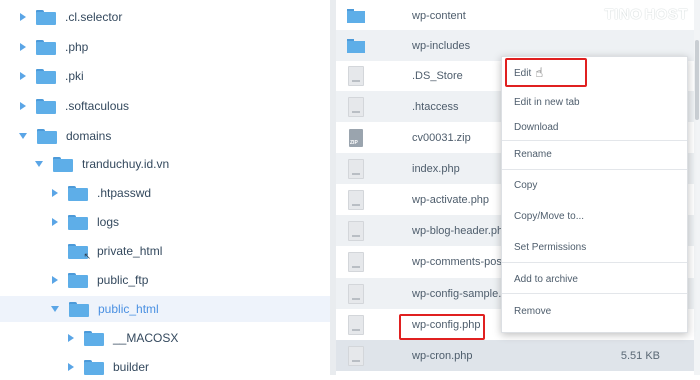 The height and width of the screenshot is (380, 700). Describe the element at coordinates (435, 106) in the screenshot. I see `file-name: .htaccess` at that location.